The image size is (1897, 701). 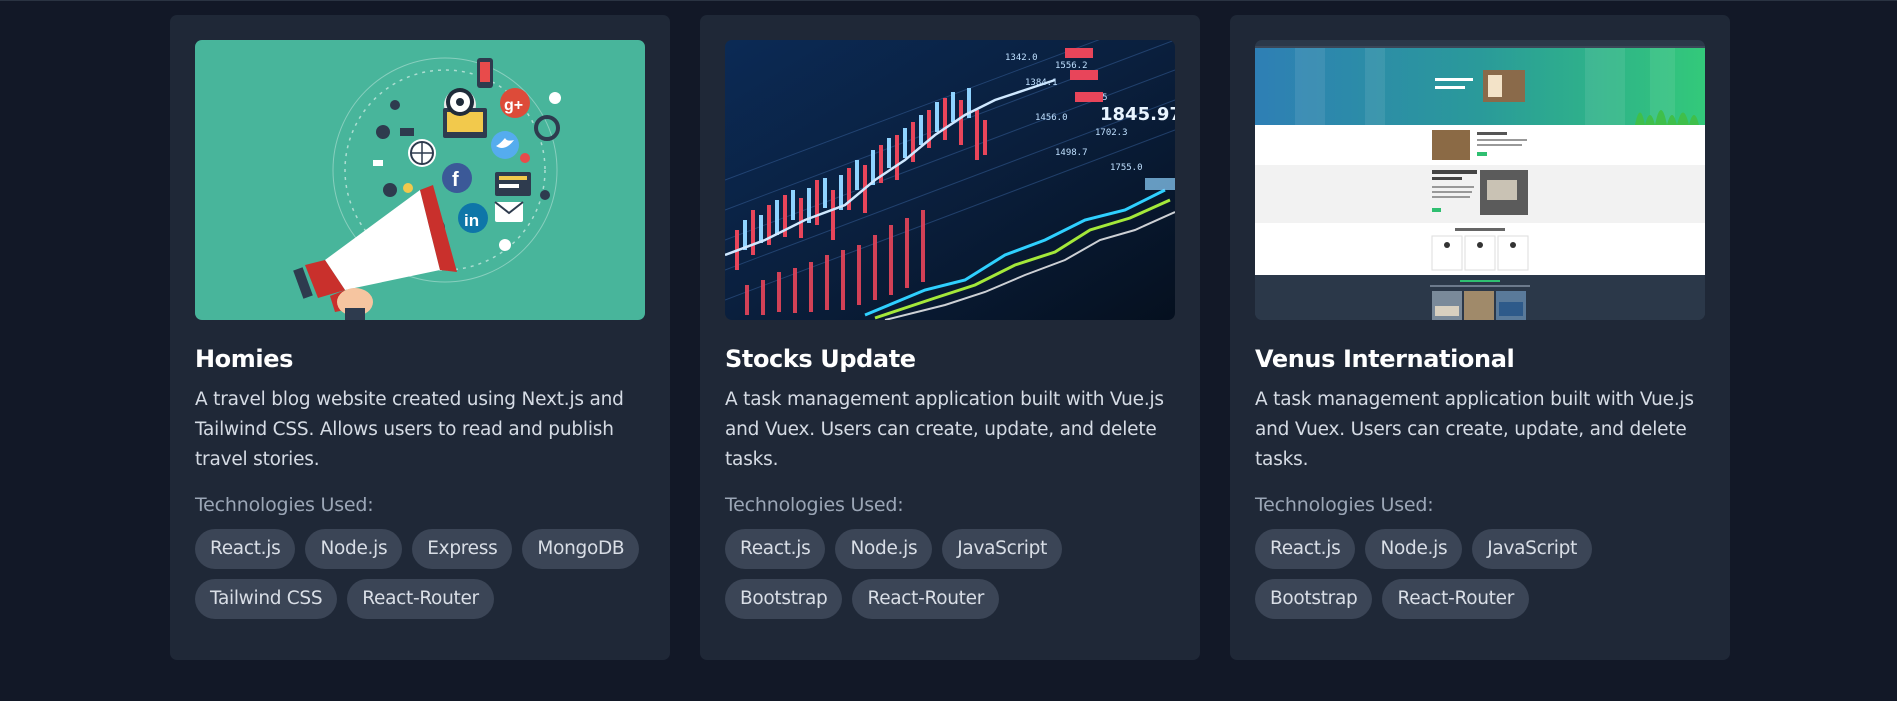 I want to click on project-title: Stocks Update, so click(x=820, y=359).